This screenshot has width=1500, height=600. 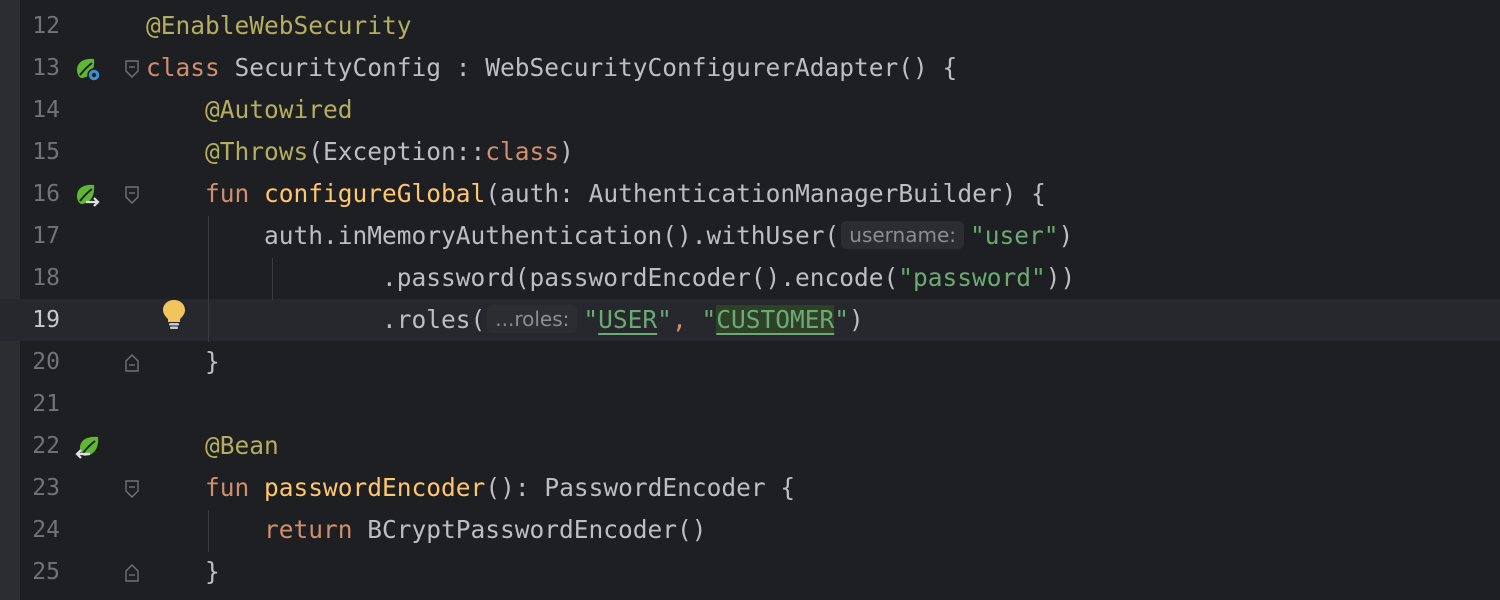 I want to click on code-token: USER, so click(x=627, y=319).